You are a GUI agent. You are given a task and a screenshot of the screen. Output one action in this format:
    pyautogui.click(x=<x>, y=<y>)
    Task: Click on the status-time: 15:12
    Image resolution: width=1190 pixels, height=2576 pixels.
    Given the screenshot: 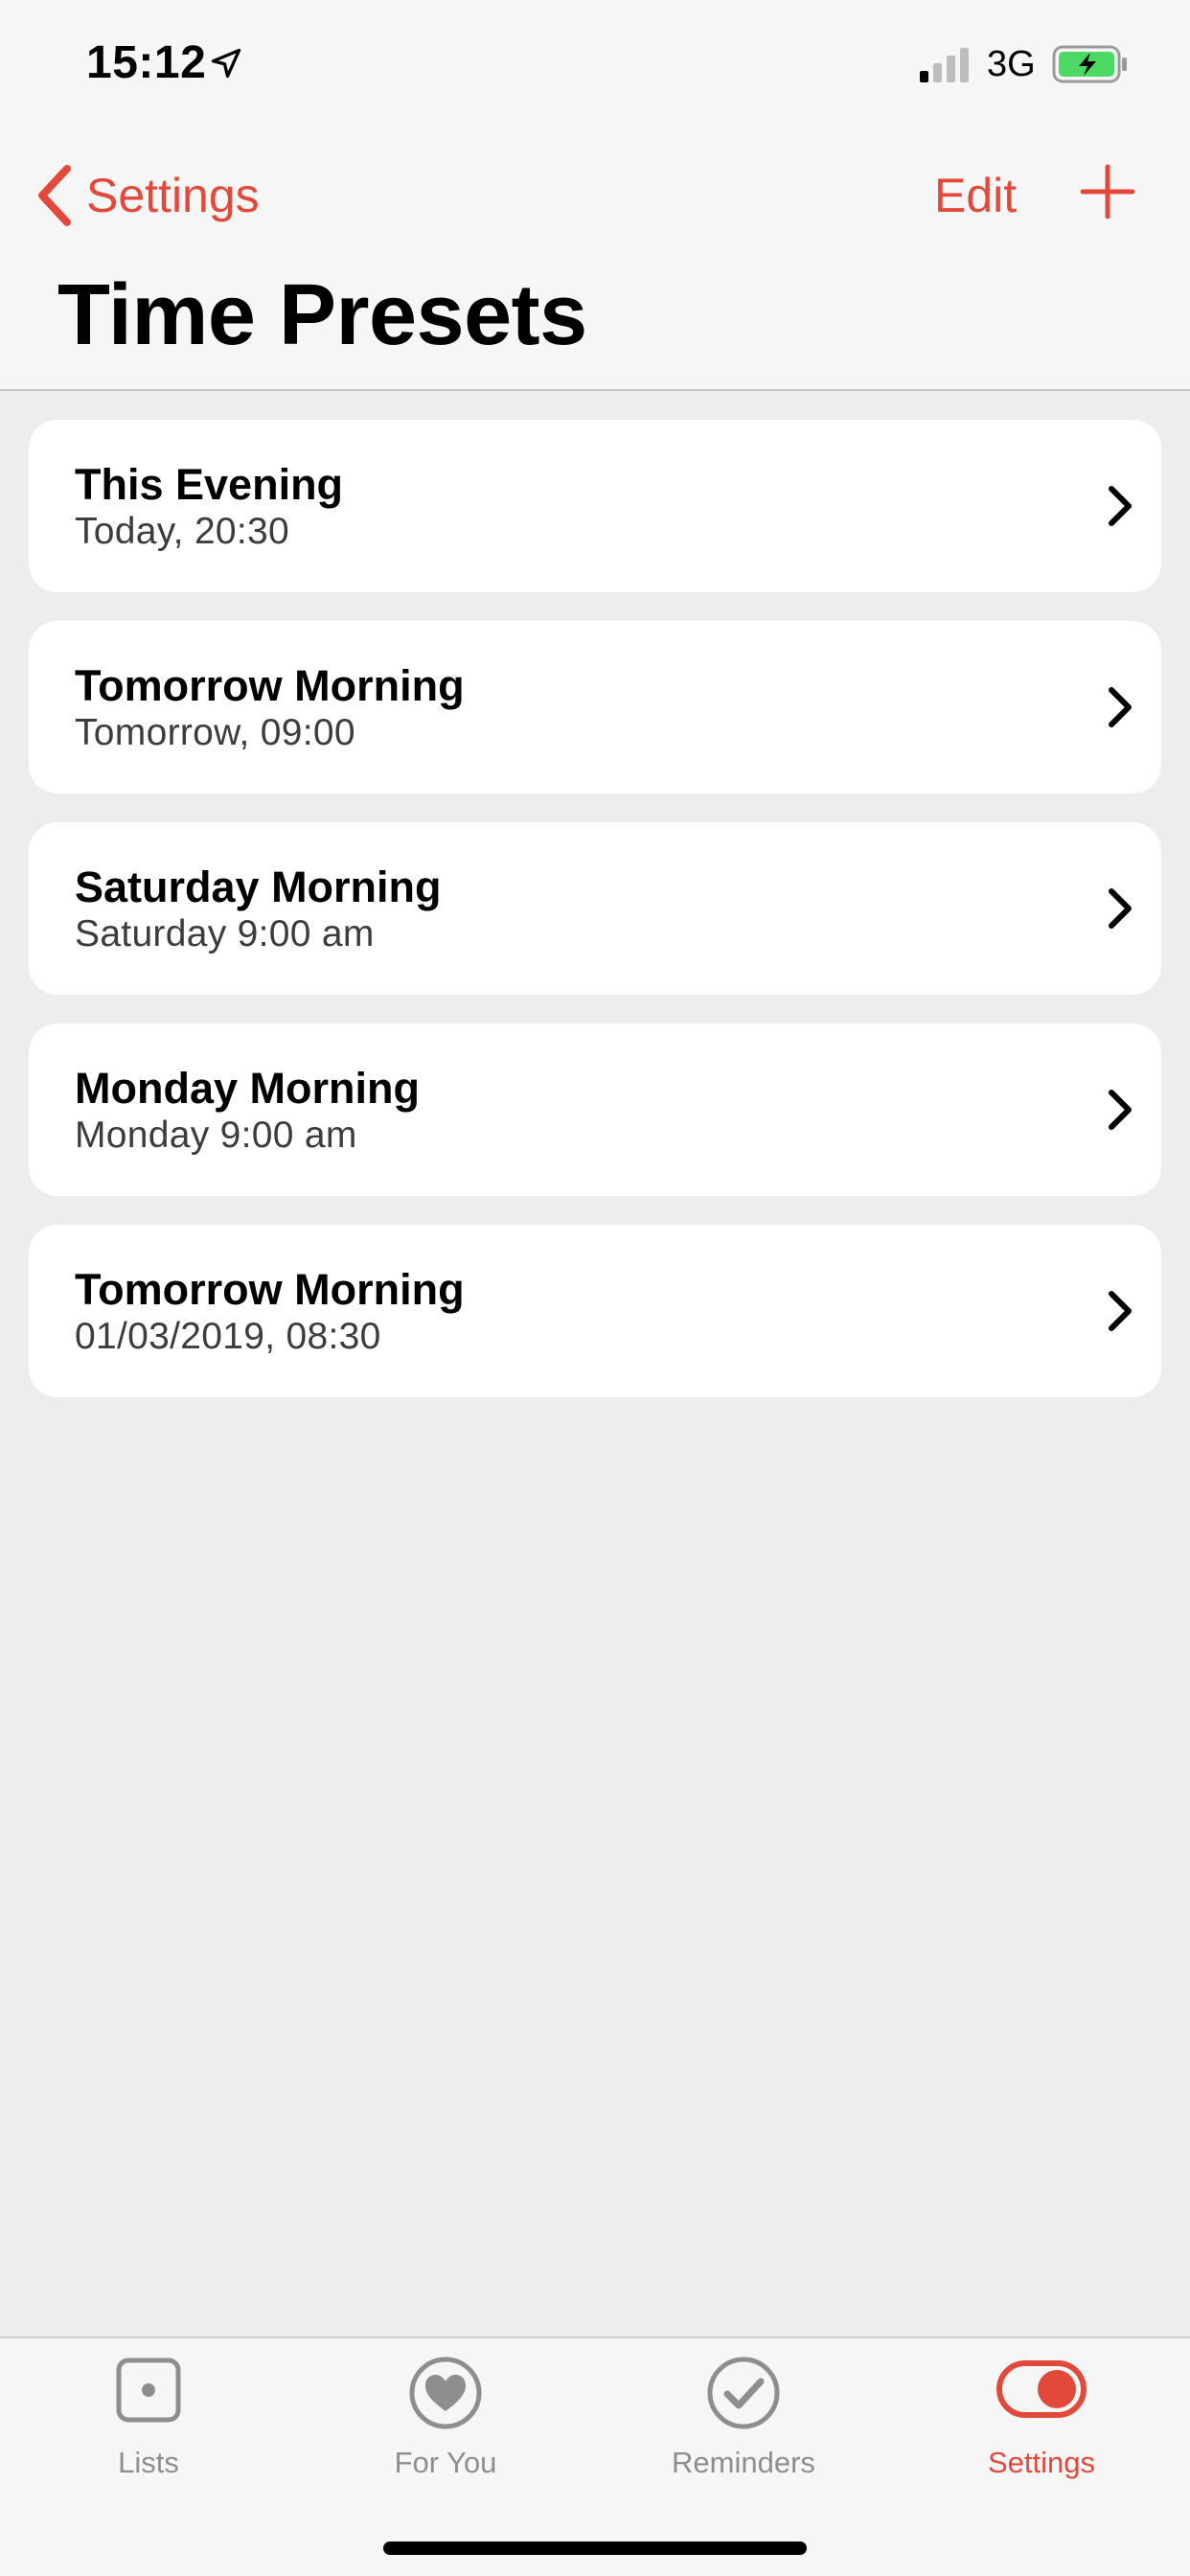 What is the action you would take?
    pyautogui.click(x=147, y=63)
    